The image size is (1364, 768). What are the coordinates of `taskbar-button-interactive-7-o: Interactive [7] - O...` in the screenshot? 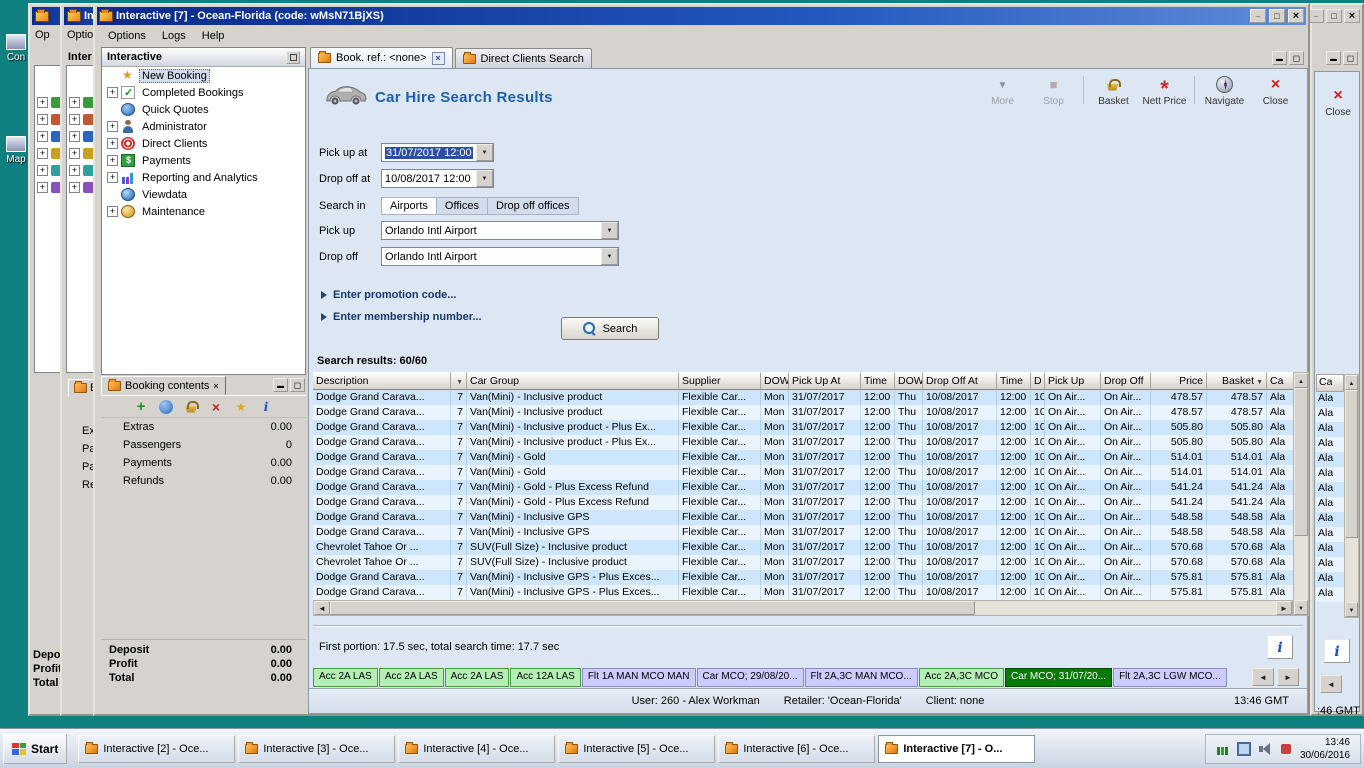 It's located at (957, 748).